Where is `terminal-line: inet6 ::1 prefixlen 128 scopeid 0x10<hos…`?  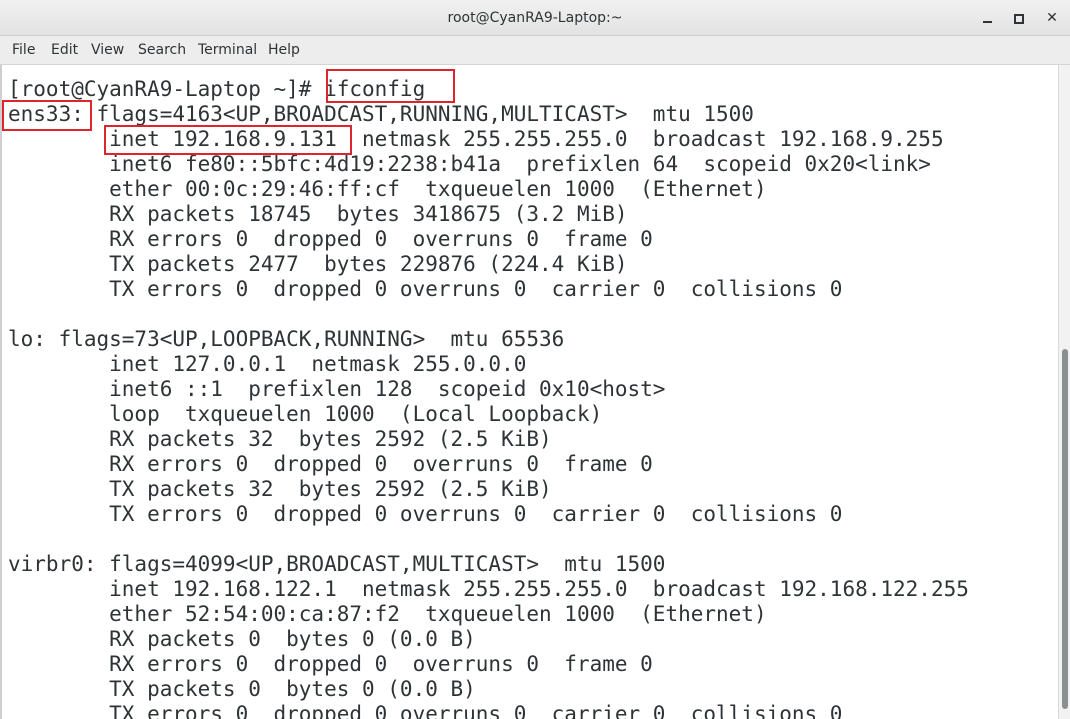
terminal-line: inet6 ::1 prefixlen 128 scopeid 0x10<hos… is located at coordinates (337, 389).